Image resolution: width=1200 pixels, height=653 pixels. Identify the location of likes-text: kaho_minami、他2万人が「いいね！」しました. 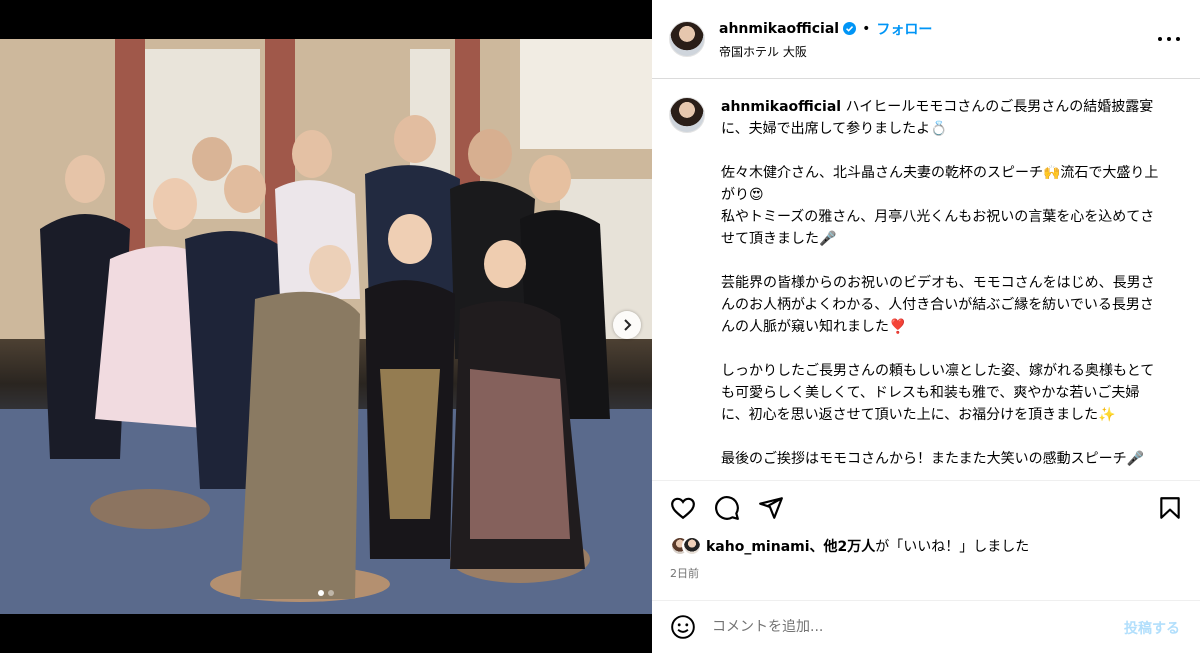
(867, 546).